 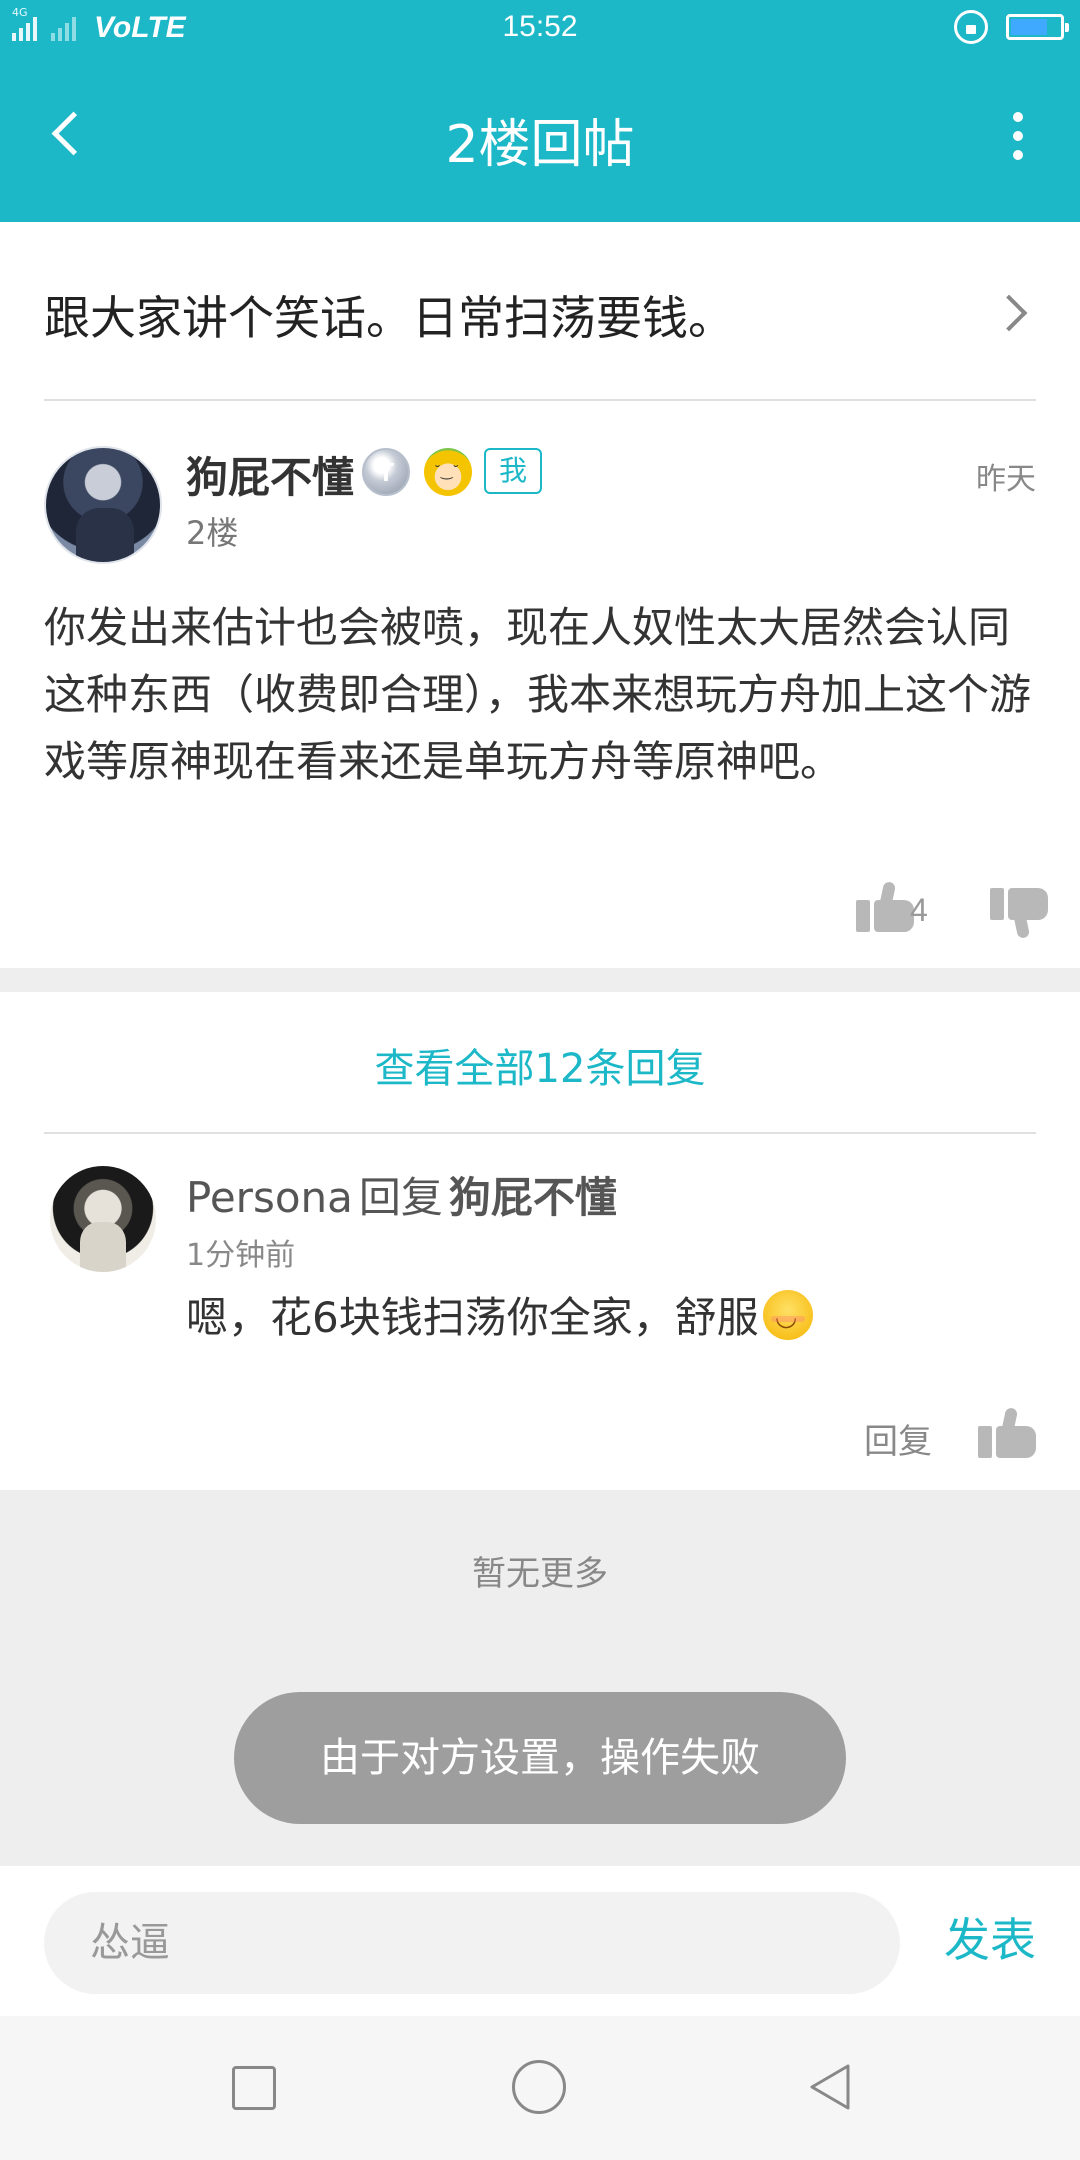 What do you see at coordinates (533, 1197) in the screenshot?
I see `reply-target: 狗屁不懂` at bounding box center [533, 1197].